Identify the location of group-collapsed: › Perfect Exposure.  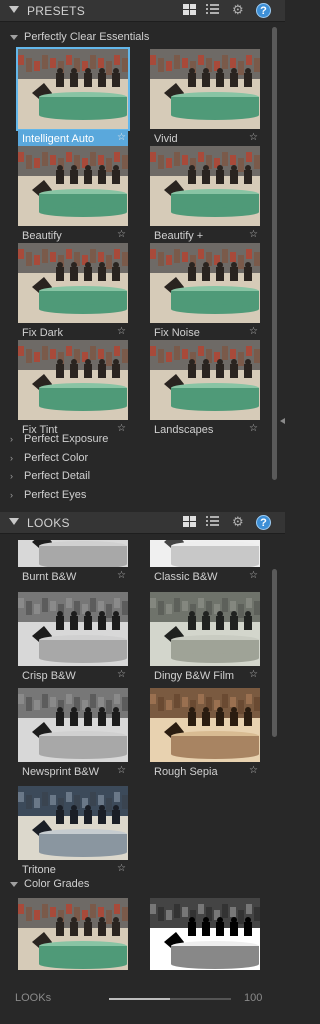
(59, 439).